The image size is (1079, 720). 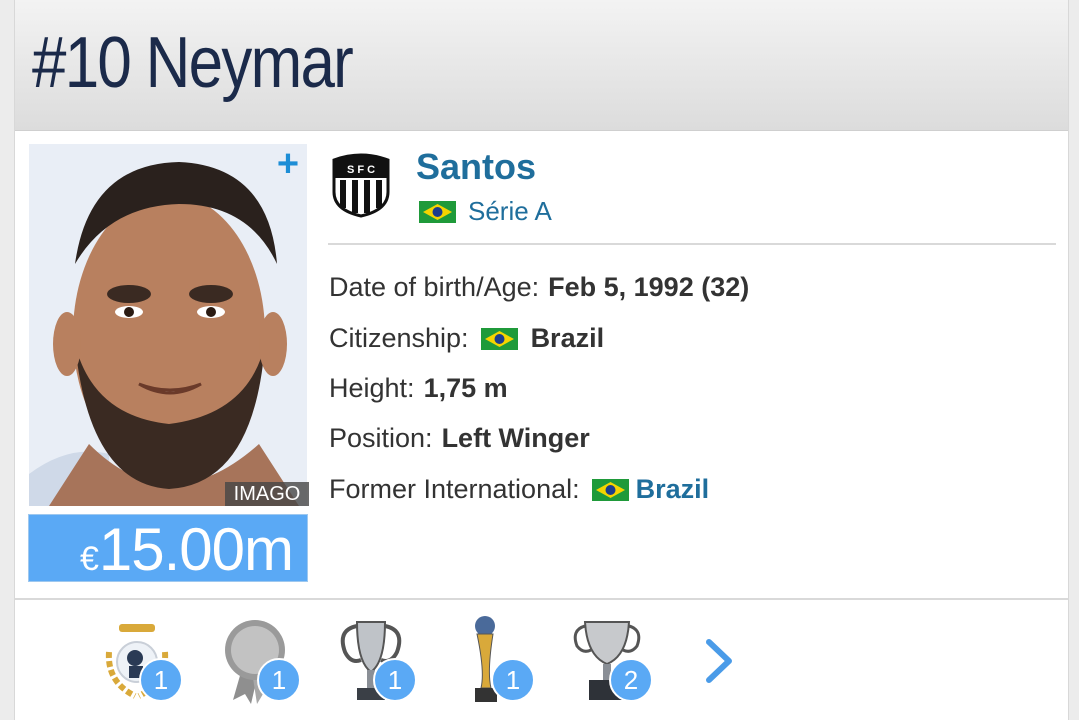 What do you see at coordinates (372, 388) in the screenshot?
I see `height-label: Height:` at bounding box center [372, 388].